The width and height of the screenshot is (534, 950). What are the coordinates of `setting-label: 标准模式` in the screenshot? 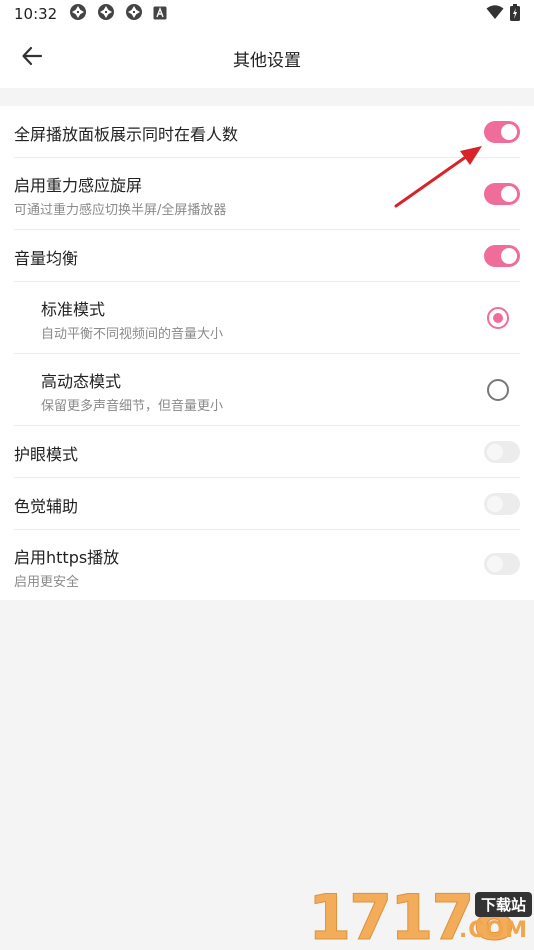 It's located at (73, 309).